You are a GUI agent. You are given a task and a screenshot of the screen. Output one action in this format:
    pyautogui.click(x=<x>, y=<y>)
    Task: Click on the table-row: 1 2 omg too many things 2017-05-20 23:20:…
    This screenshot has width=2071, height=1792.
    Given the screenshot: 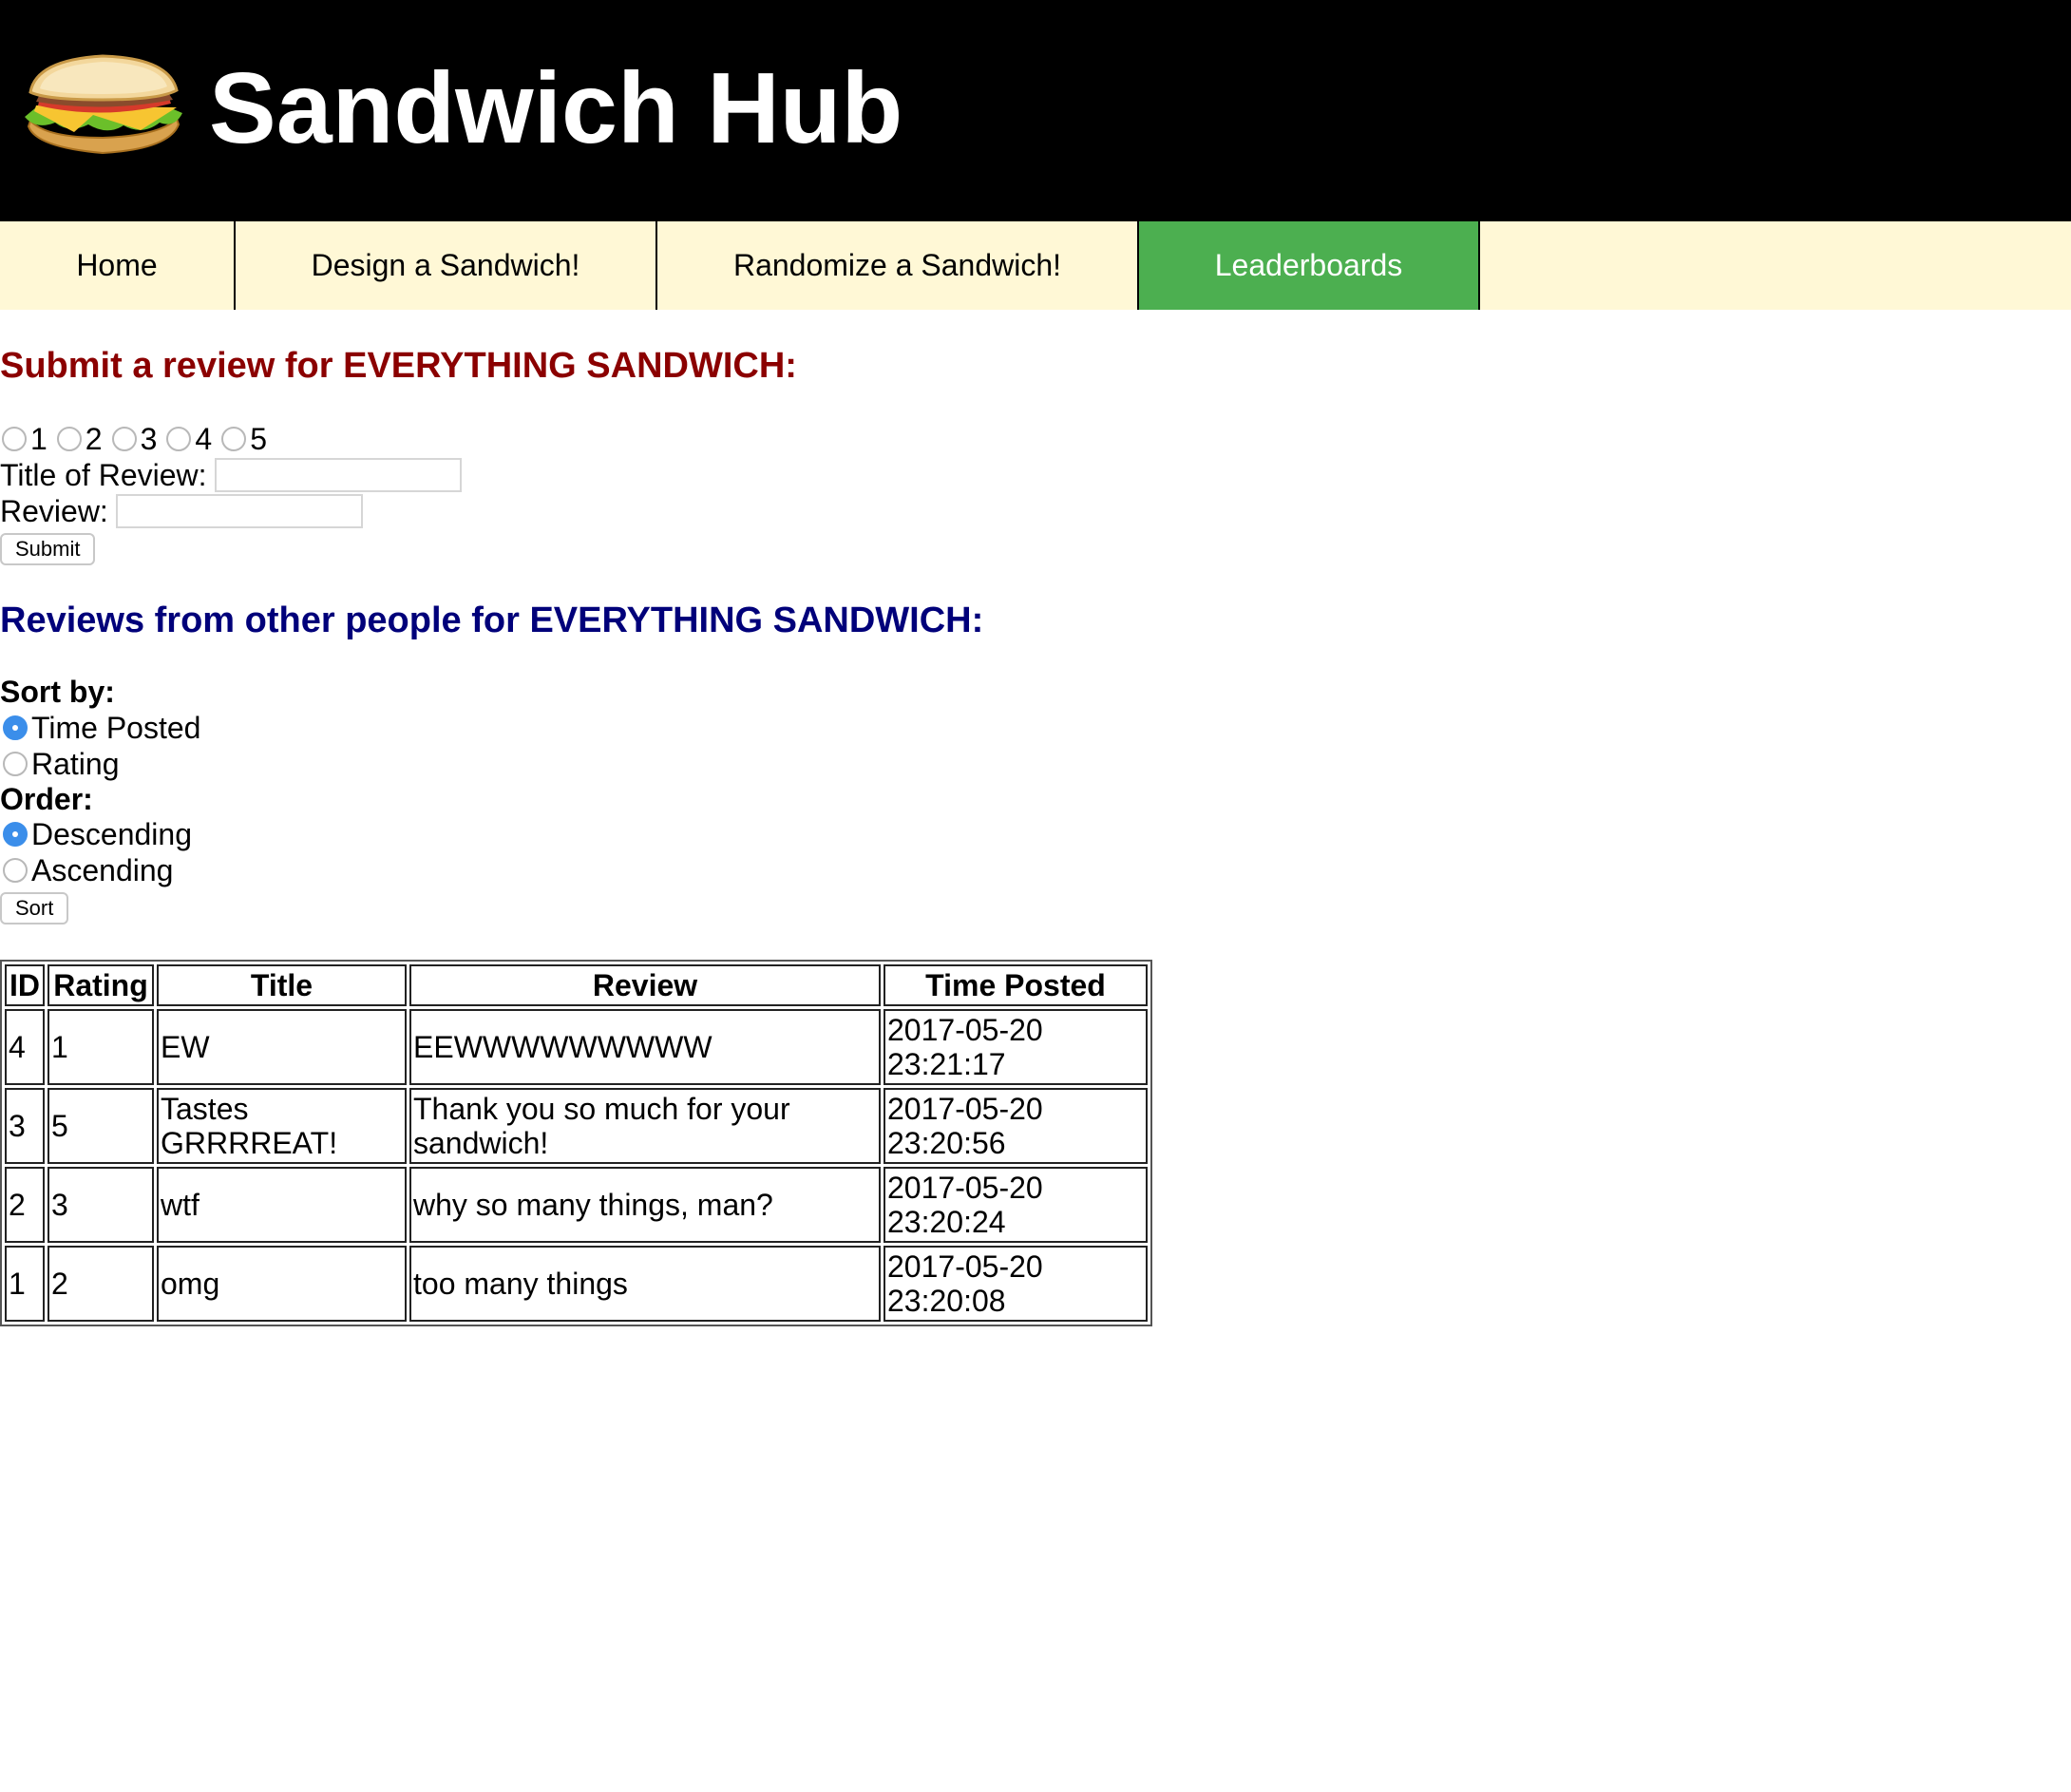 What is the action you would take?
    pyautogui.click(x=576, y=1284)
    